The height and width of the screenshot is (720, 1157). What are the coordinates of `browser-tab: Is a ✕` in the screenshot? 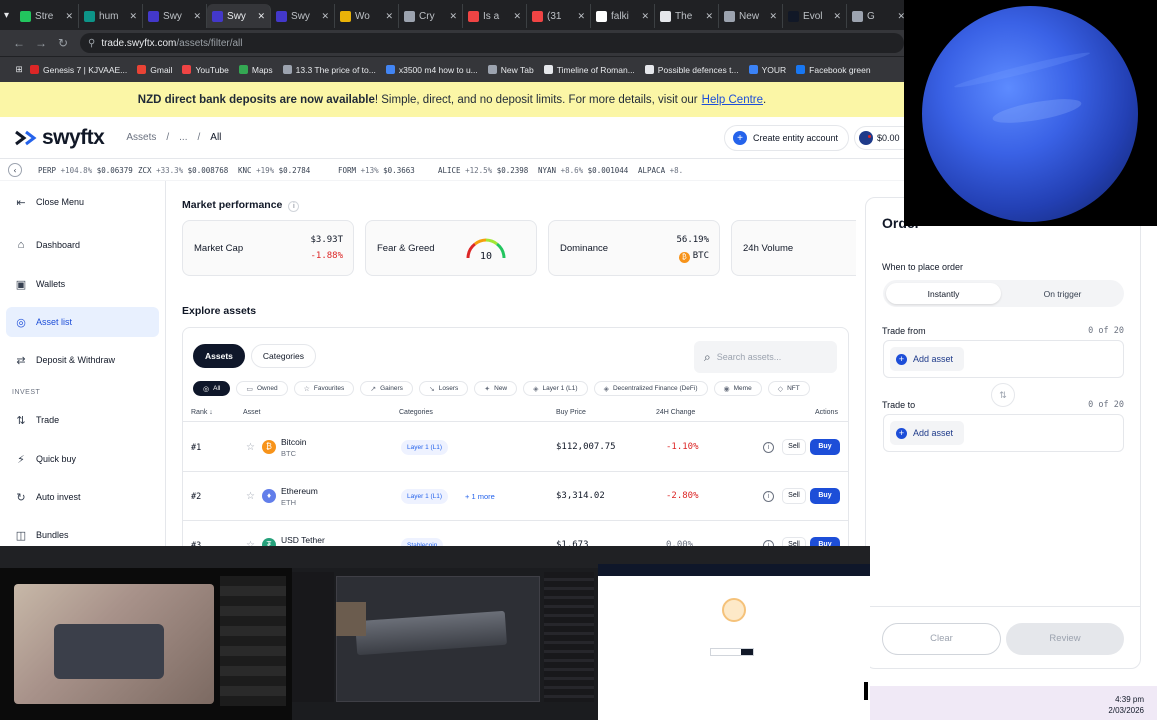 It's located at (495, 16).